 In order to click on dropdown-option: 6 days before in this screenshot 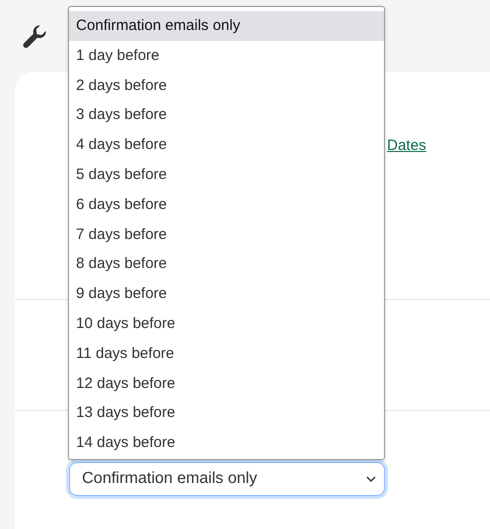, I will do `click(226, 205)`.